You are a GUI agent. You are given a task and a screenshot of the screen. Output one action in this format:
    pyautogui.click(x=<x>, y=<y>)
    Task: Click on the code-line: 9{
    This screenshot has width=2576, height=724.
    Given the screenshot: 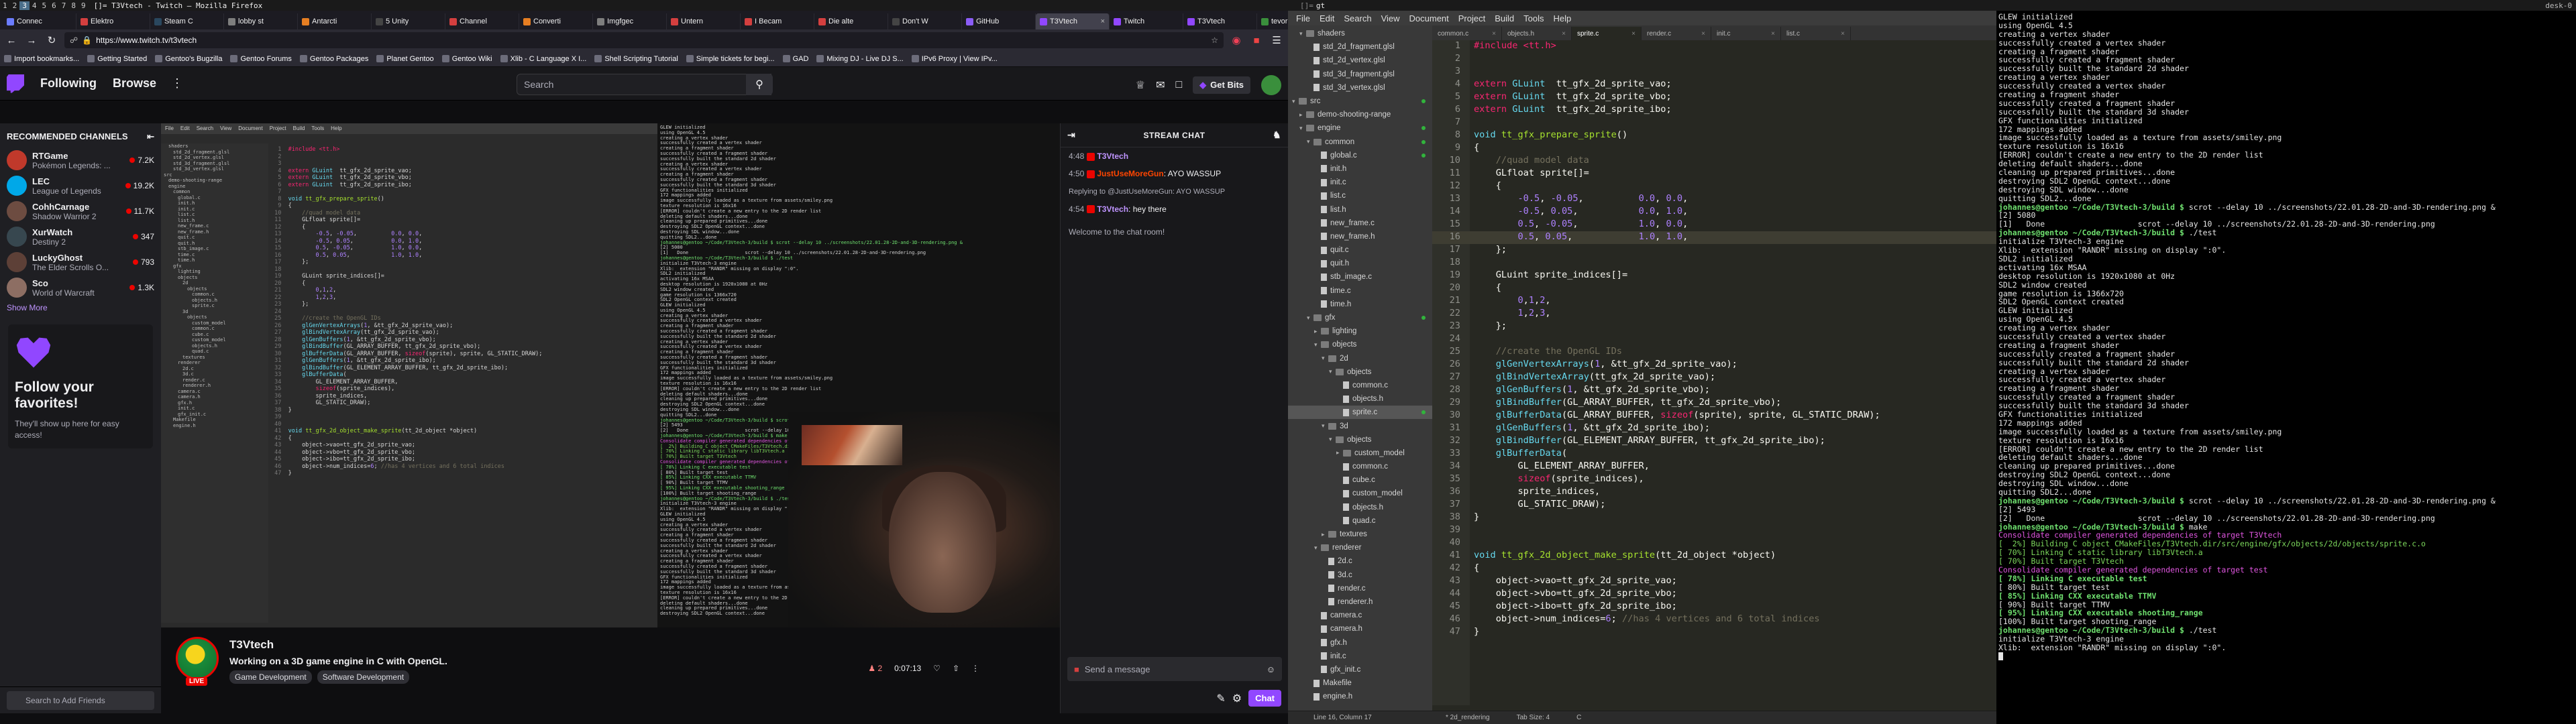 What is the action you would take?
    pyautogui.click(x=1714, y=148)
    